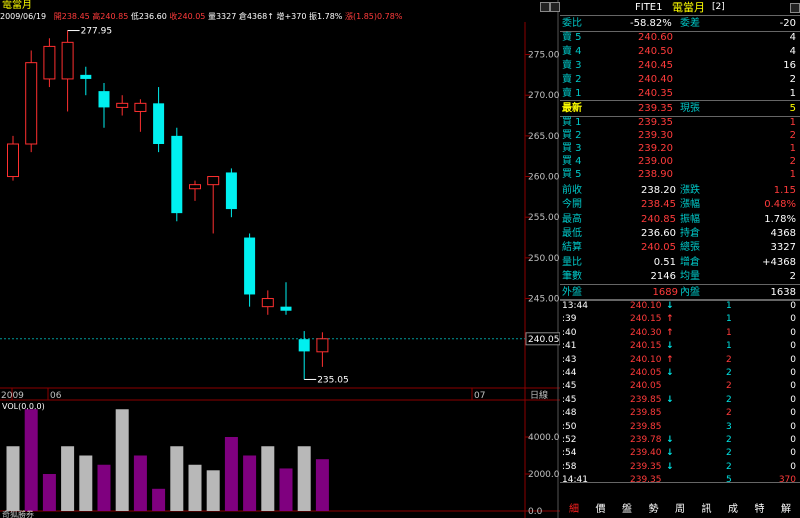  Describe the element at coordinates (760, 510) in the screenshot. I see `tab-7: 特` at that location.